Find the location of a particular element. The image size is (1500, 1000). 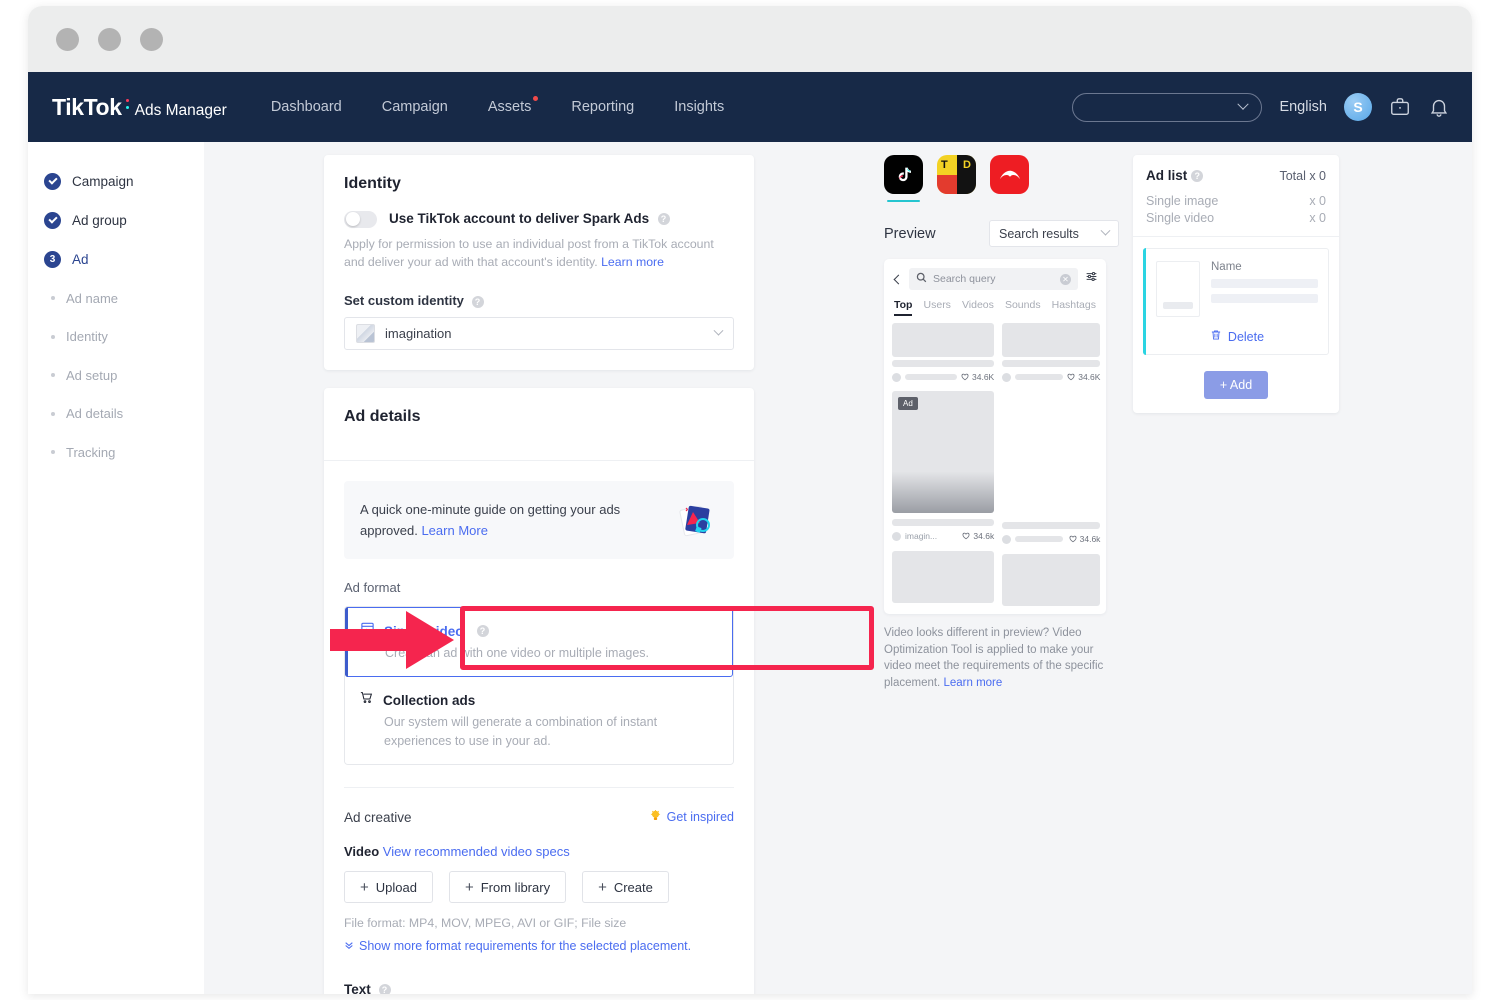

video-specs-link: View recommended video specs is located at coordinates (476, 851).